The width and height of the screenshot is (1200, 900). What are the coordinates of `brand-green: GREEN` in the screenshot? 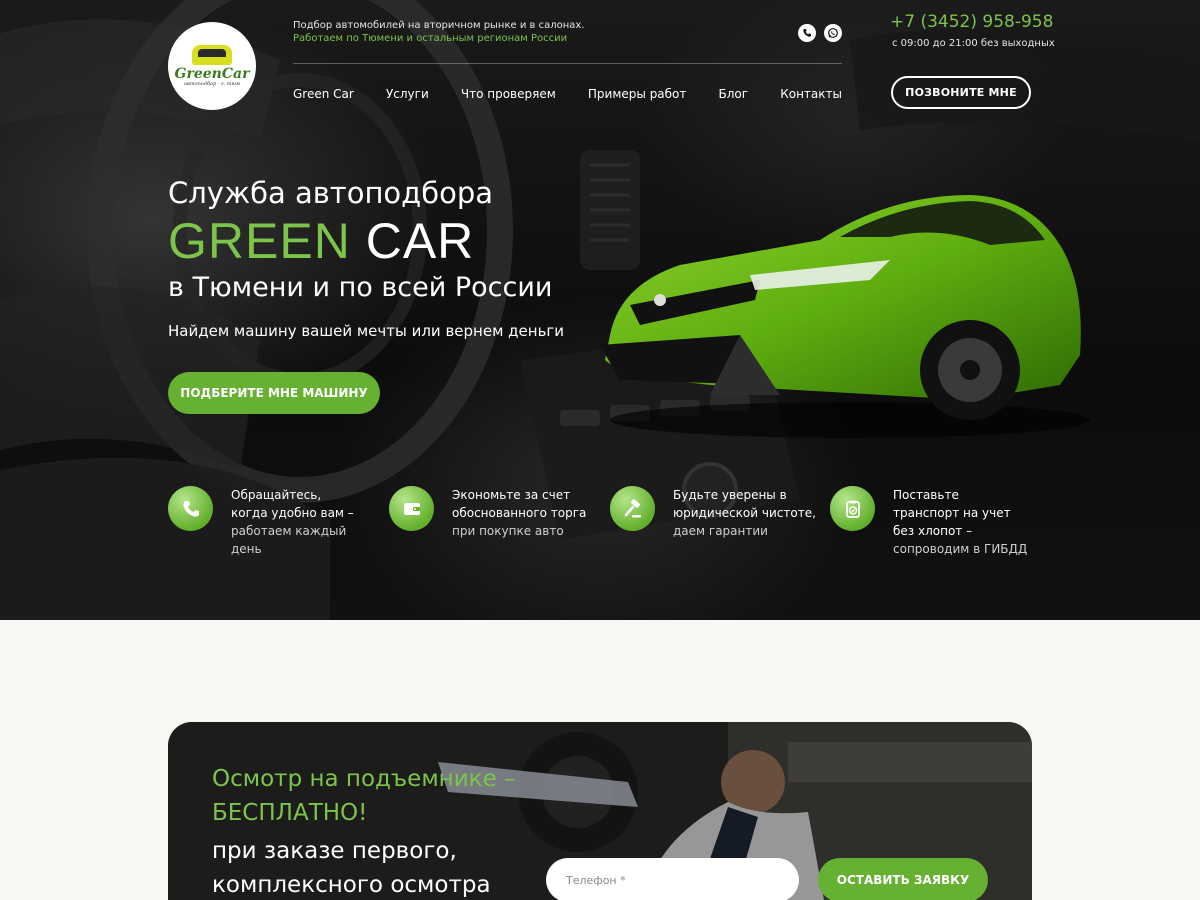 It's located at (259, 241).